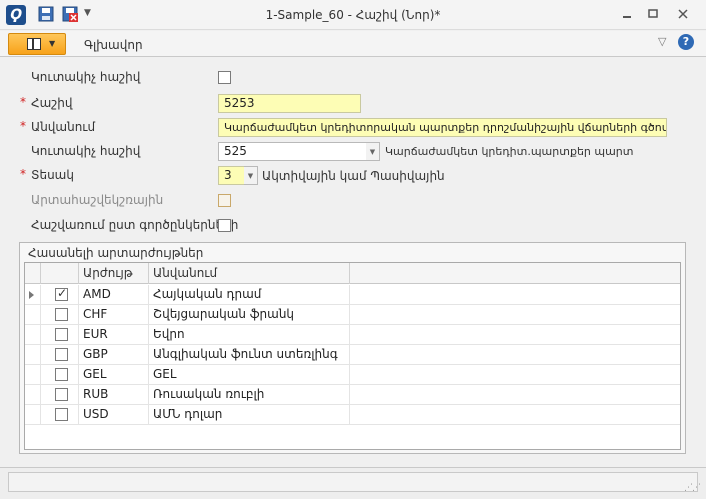 The width and height of the screenshot is (706, 499). What do you see at coordinates (249, 355) in the screenshot?
I see `currency-name-cell: Անգլիական ֆունտ ստեռլինգ` at bounding box center [249, 355].